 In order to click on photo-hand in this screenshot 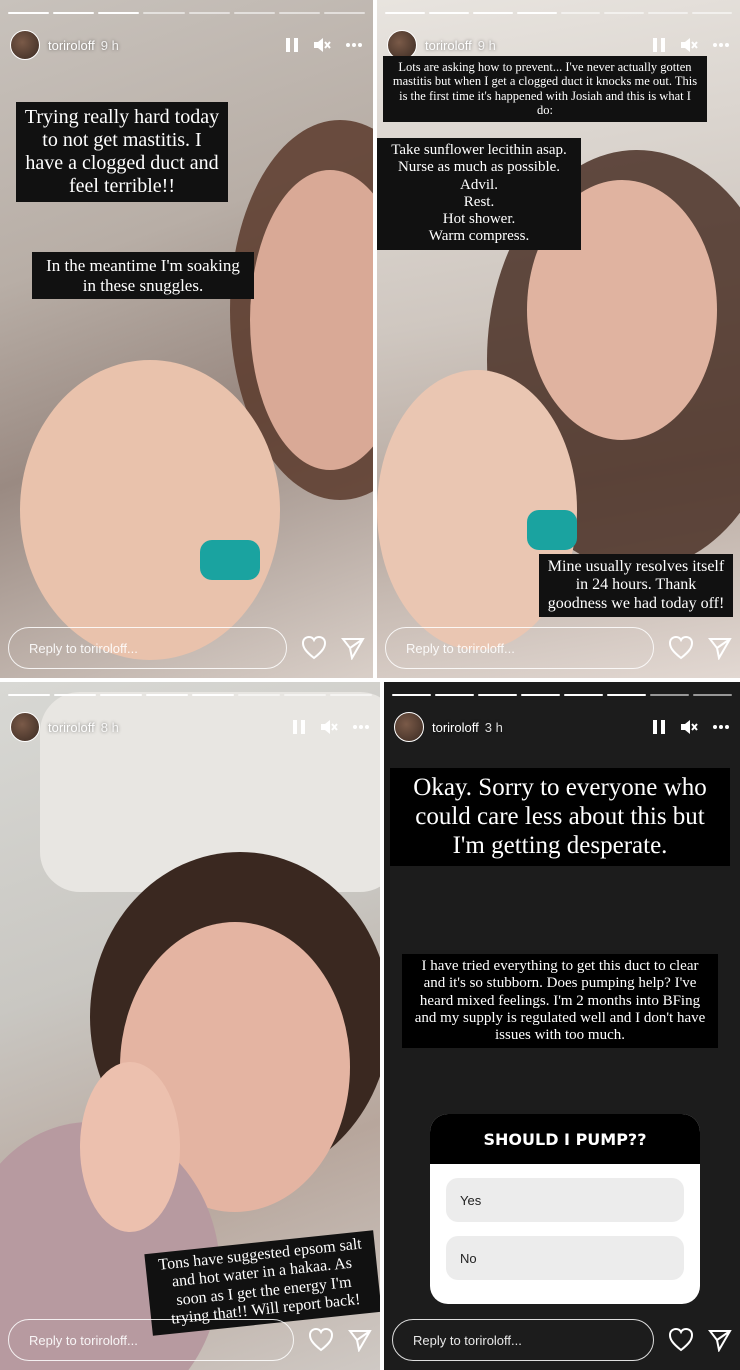, I will do `click(130, 1147)`.